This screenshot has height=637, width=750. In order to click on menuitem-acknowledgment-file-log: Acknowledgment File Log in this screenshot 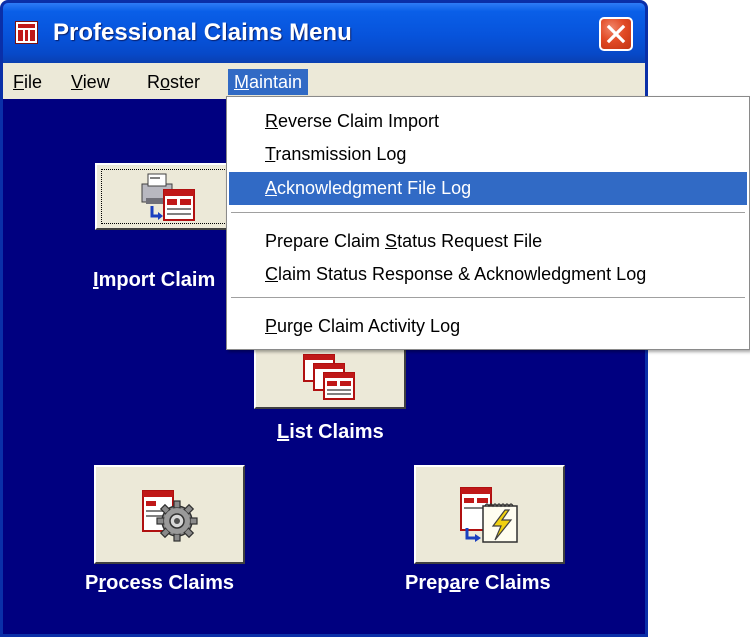, I will do `click(488, 188)`.